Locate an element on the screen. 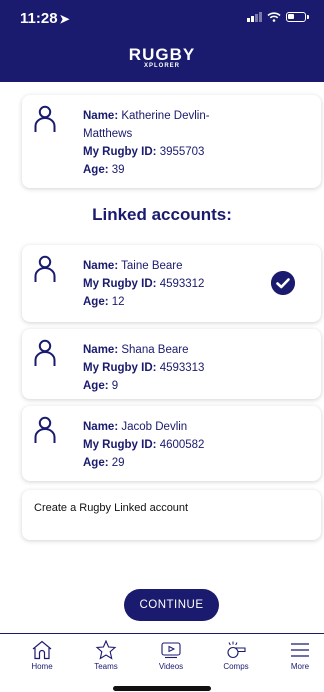 Image resolution: width=324 pixels, height=692 pixels. tab-label: Teams is located at coordinates (106, 666).